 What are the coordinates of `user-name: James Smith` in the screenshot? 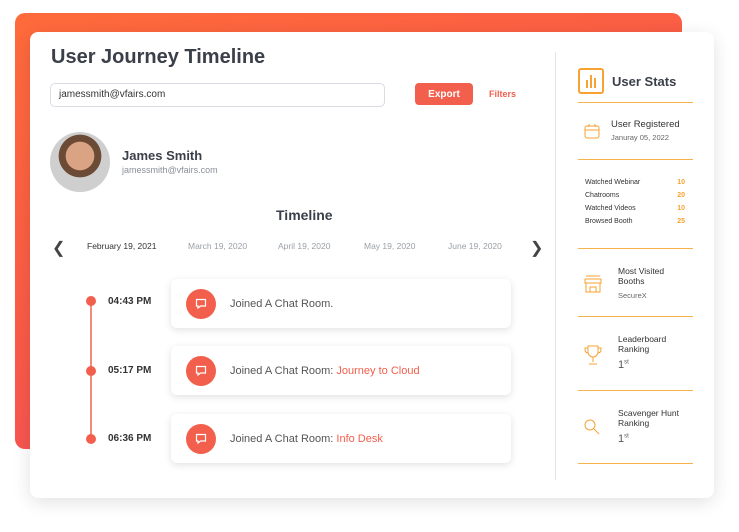 It's located at (162, 155).